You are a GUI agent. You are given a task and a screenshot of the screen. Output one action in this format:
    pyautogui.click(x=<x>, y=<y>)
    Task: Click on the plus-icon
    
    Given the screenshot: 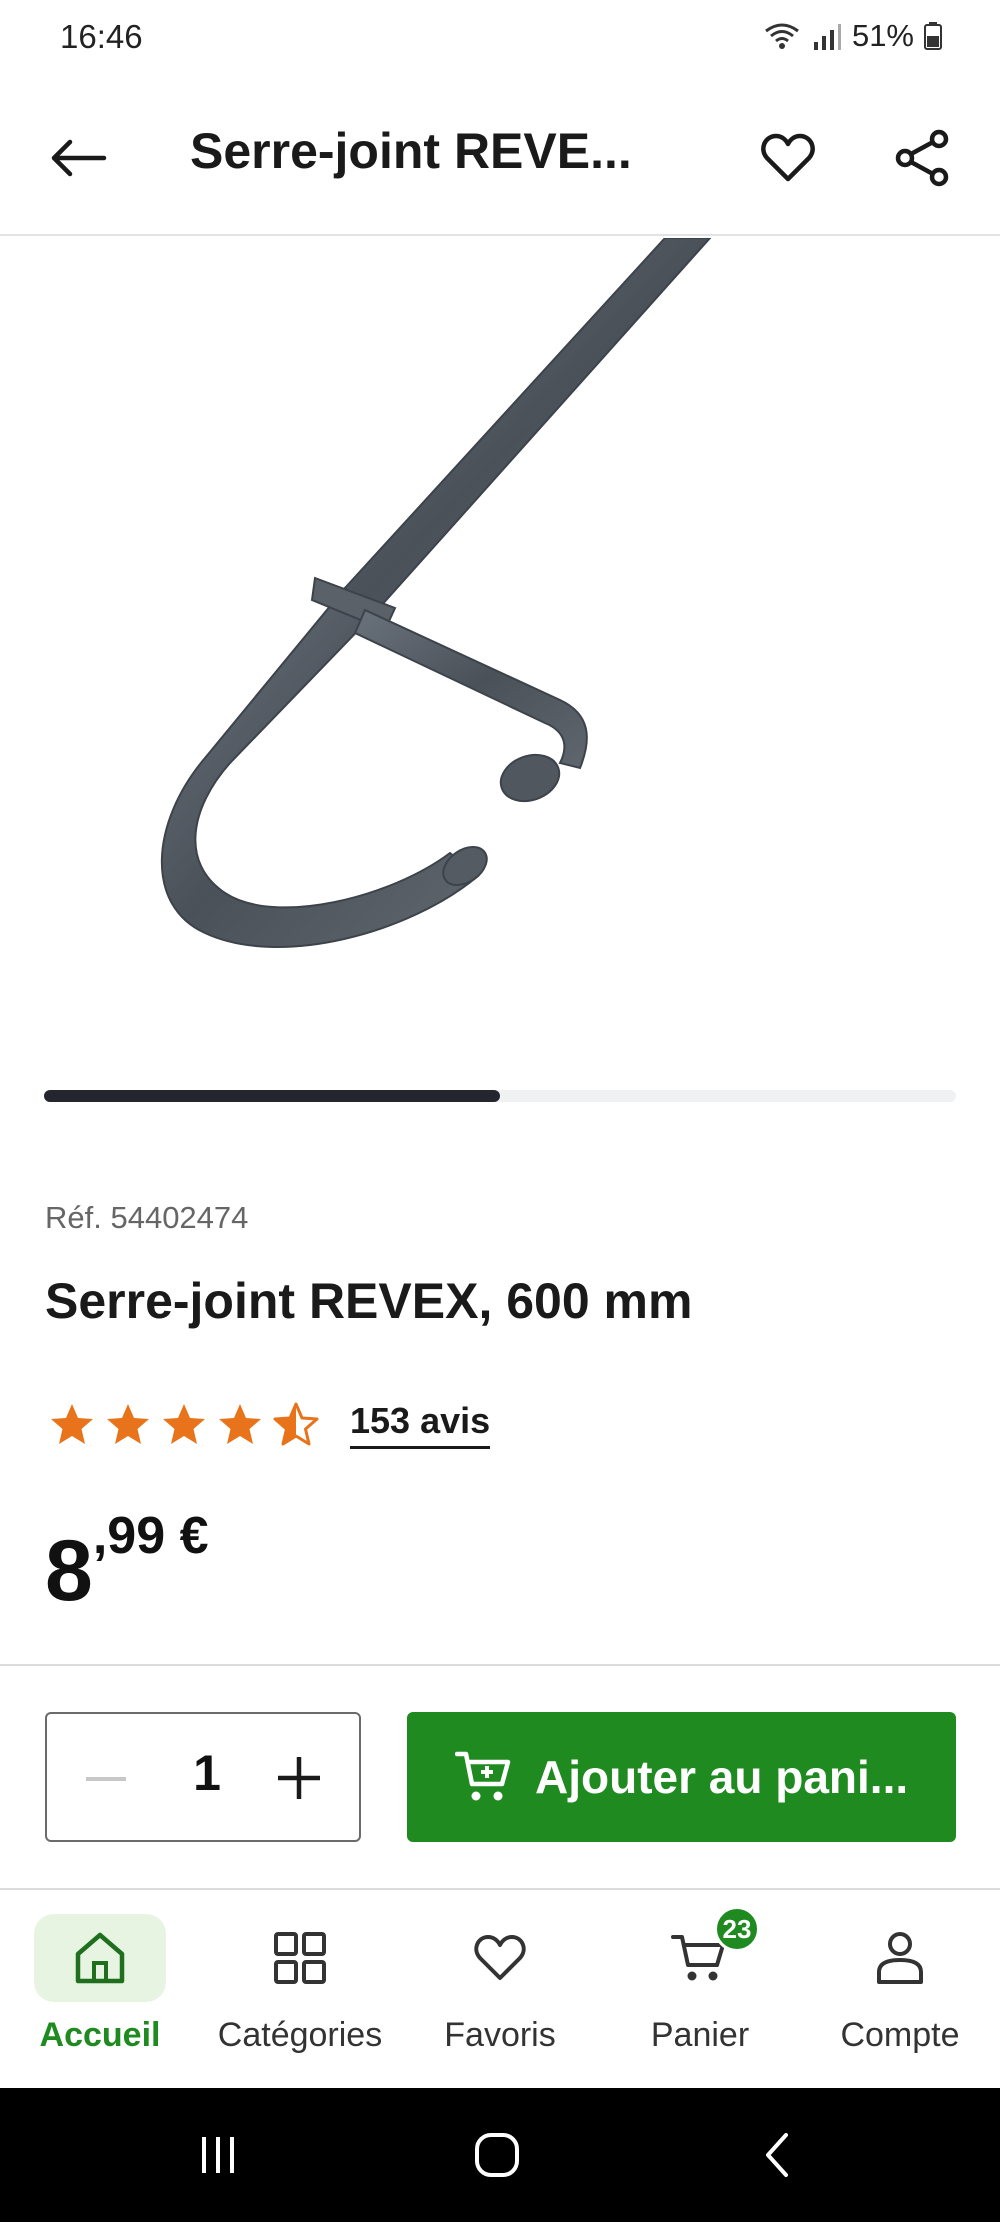 What is the action you would take?
    pyautogui.click(x=299, y=1778)
    